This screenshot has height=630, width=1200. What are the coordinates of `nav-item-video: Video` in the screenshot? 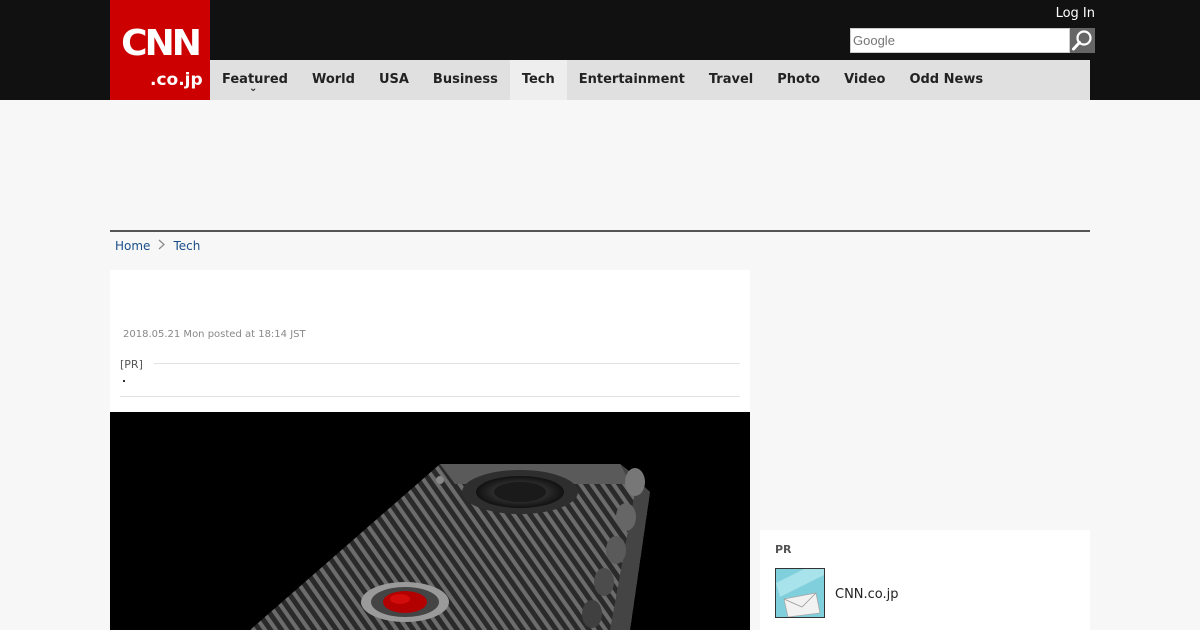 It's located at (864, 80).